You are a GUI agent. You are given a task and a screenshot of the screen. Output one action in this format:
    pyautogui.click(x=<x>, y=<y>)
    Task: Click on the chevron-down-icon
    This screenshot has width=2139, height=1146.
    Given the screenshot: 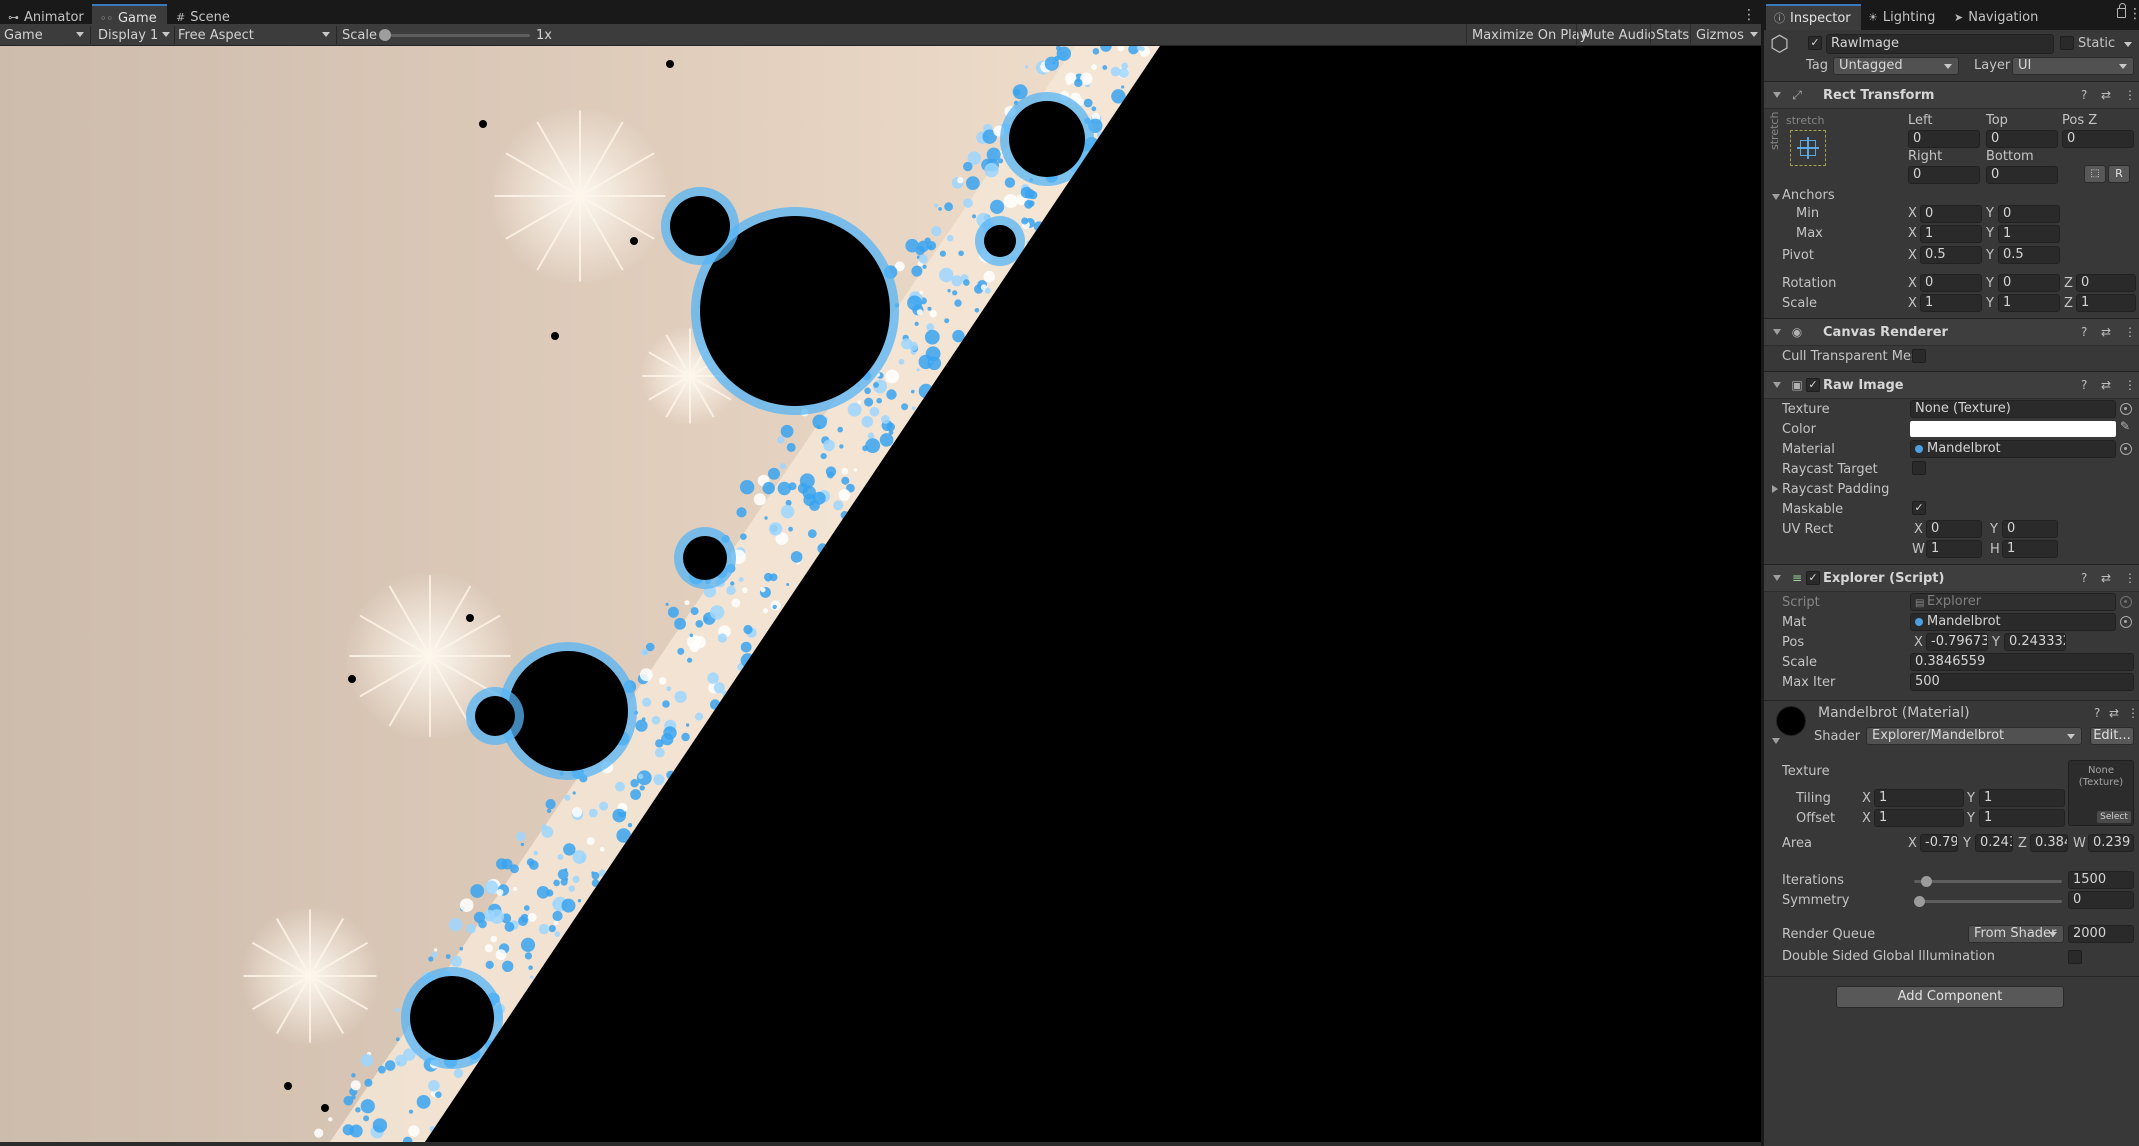 What is the action you would take?
    pyautogui.click(x=2128, y=44)
    